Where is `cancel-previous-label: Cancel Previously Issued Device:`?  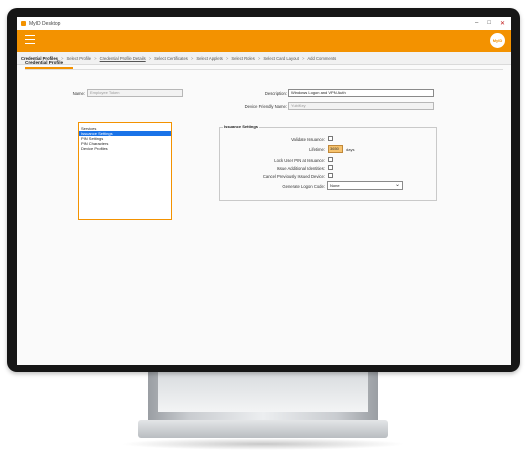 cancel-previous-label: Cancel Previously Issued Device: is located at coordinates (293, 176).